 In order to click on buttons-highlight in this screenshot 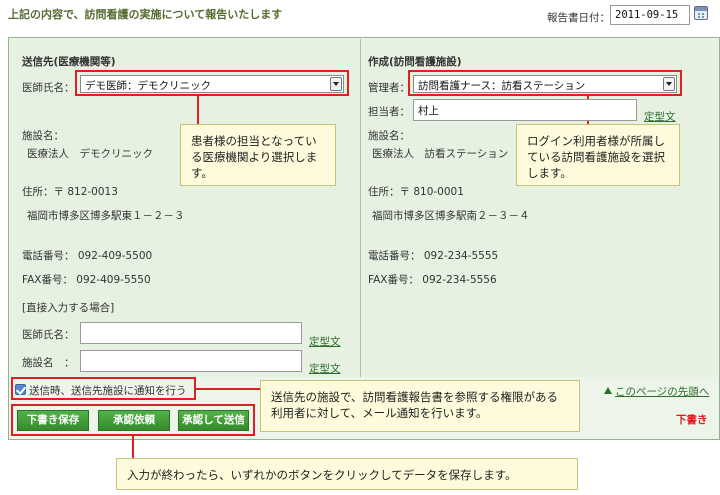, I will do `click(133, 420)`.